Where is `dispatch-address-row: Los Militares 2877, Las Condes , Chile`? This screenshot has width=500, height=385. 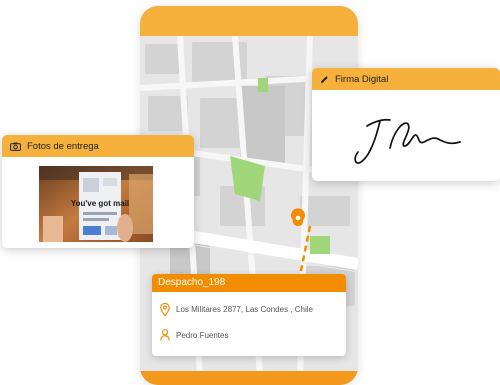 dispatch-address-row: Los Militares 2877, Las Condes , Chile is located at coordinates (236, 309).